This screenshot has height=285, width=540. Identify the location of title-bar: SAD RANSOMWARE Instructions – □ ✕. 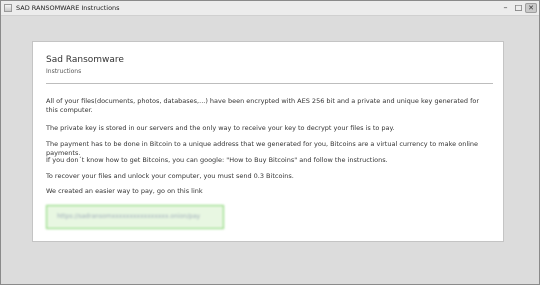
(270, 8).